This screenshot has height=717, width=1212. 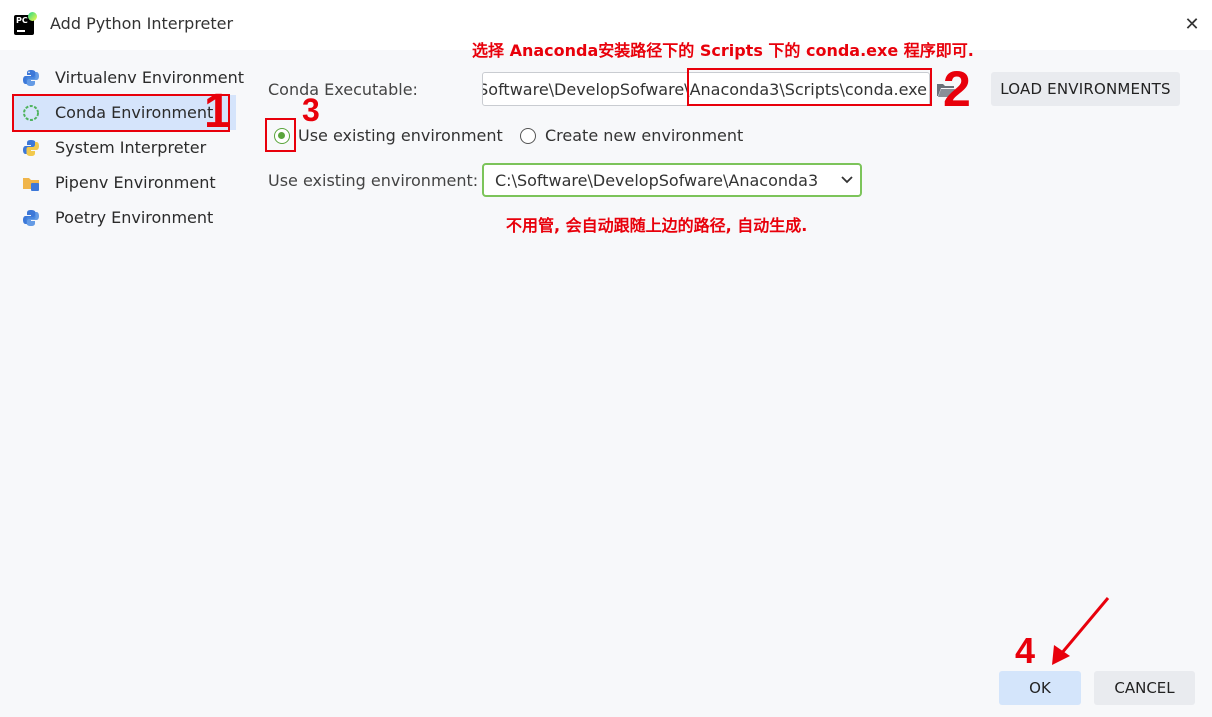 I want to click on sidebar-item-label: Pipenv Environment, so click(x=135, y=182).